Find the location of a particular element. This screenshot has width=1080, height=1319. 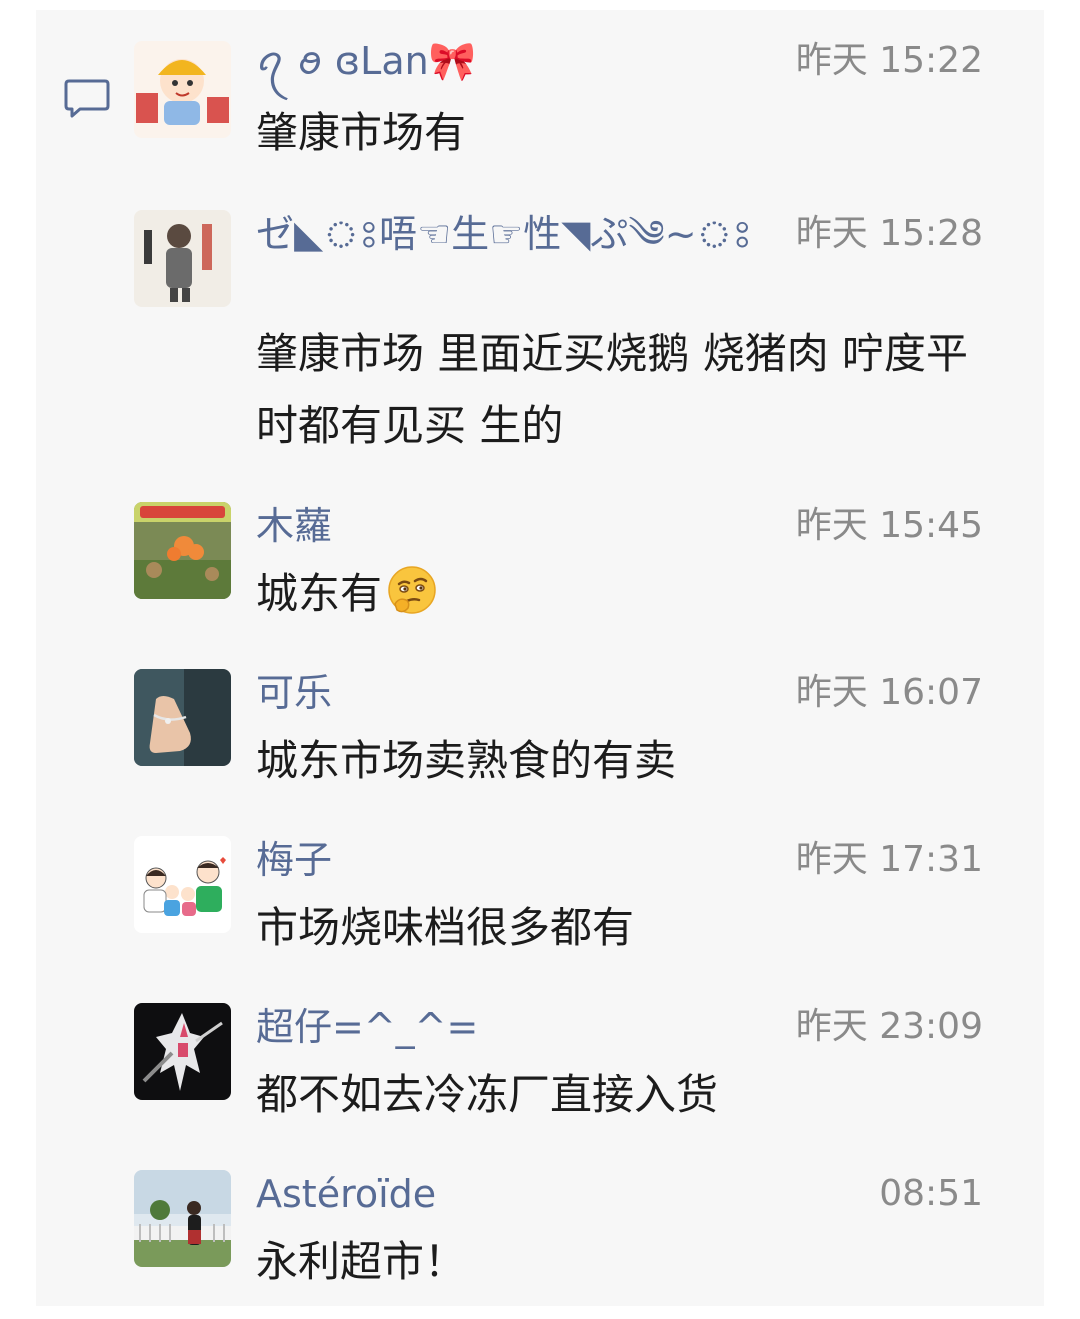

comment-text: 肇康市场 里面近买烧鹅 烧猪肉 咛度平时都有见买 生的 is located at coordinates (612, 389).